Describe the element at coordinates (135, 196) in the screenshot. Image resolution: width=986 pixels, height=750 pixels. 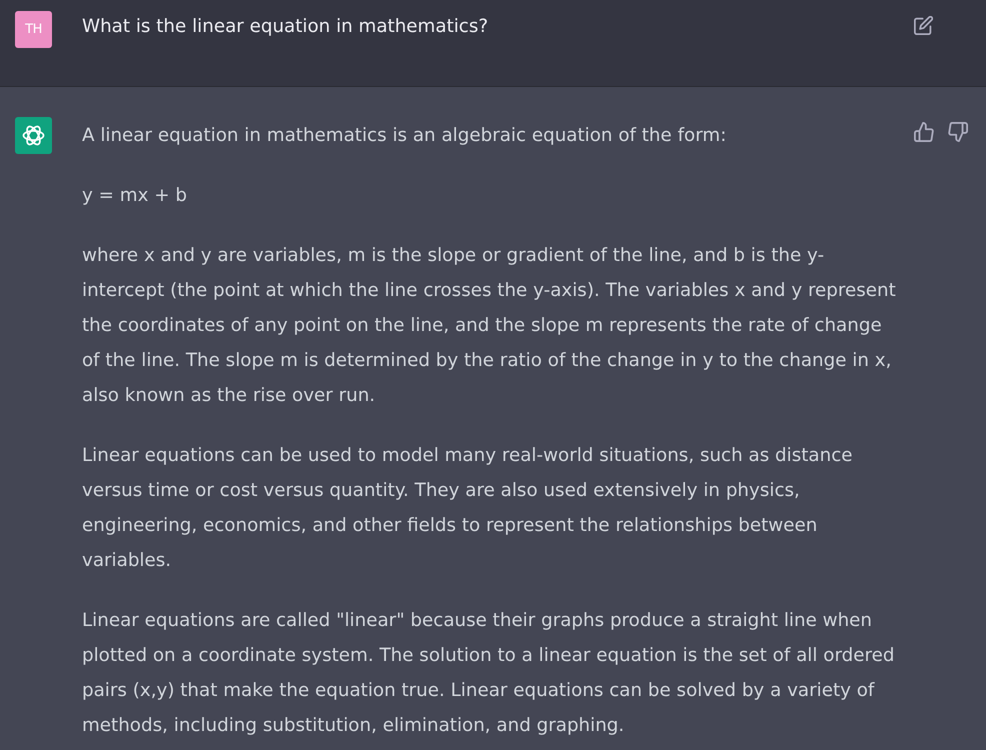
I see `message-text: y = mx + b` at that location.